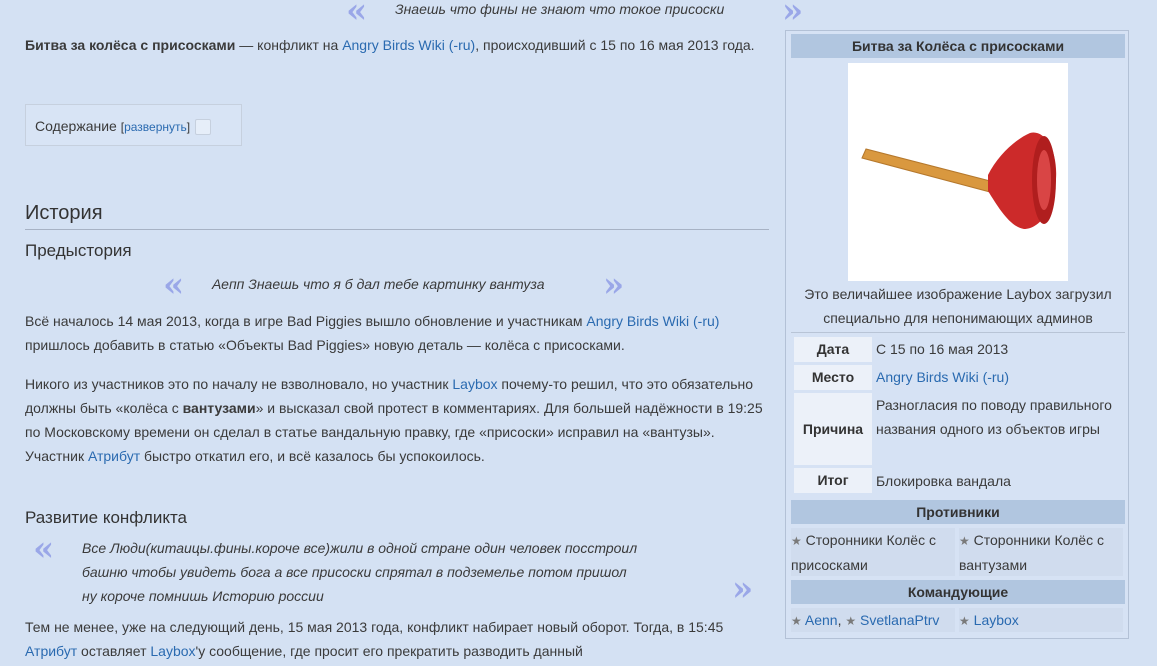 This screenshot has height=666, width=1157. I want to click on infobox-divider, so click(958, 332).